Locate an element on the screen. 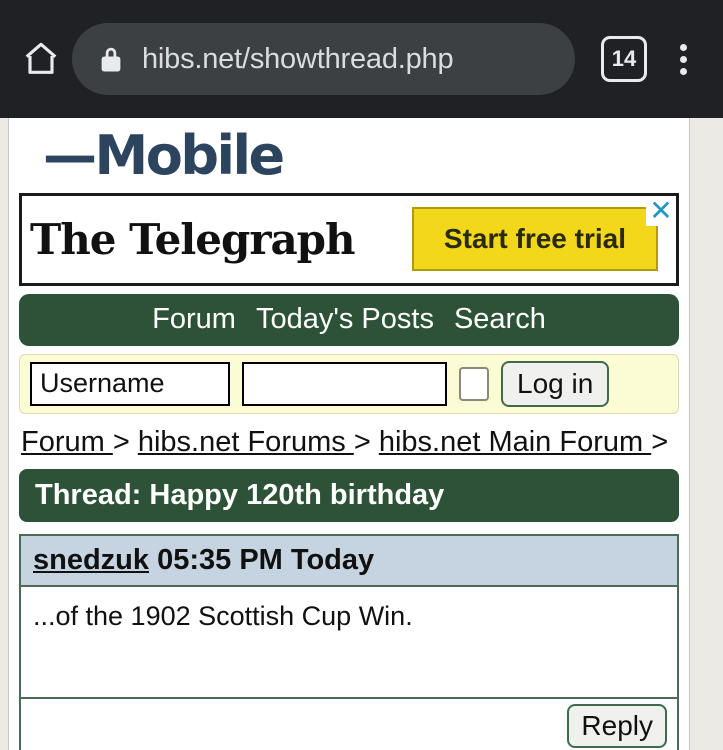 This screenshot has height=750, width=723. tab-count-label: 14 is located at coordinates (624, 58).